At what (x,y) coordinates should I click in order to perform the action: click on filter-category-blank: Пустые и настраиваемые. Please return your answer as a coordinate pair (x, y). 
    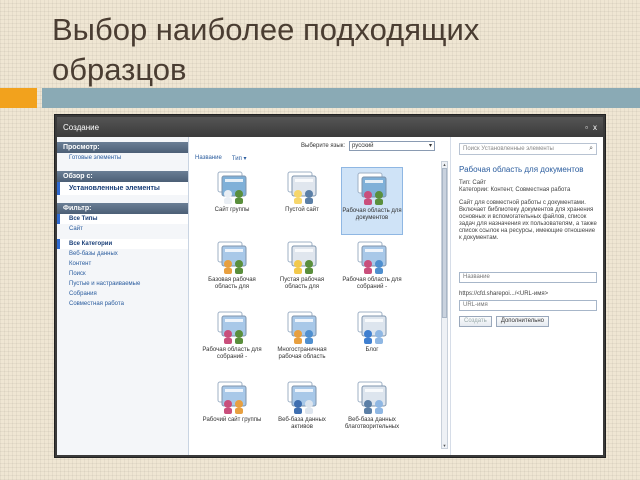
    Looking at the image, I should click on (122, 284).